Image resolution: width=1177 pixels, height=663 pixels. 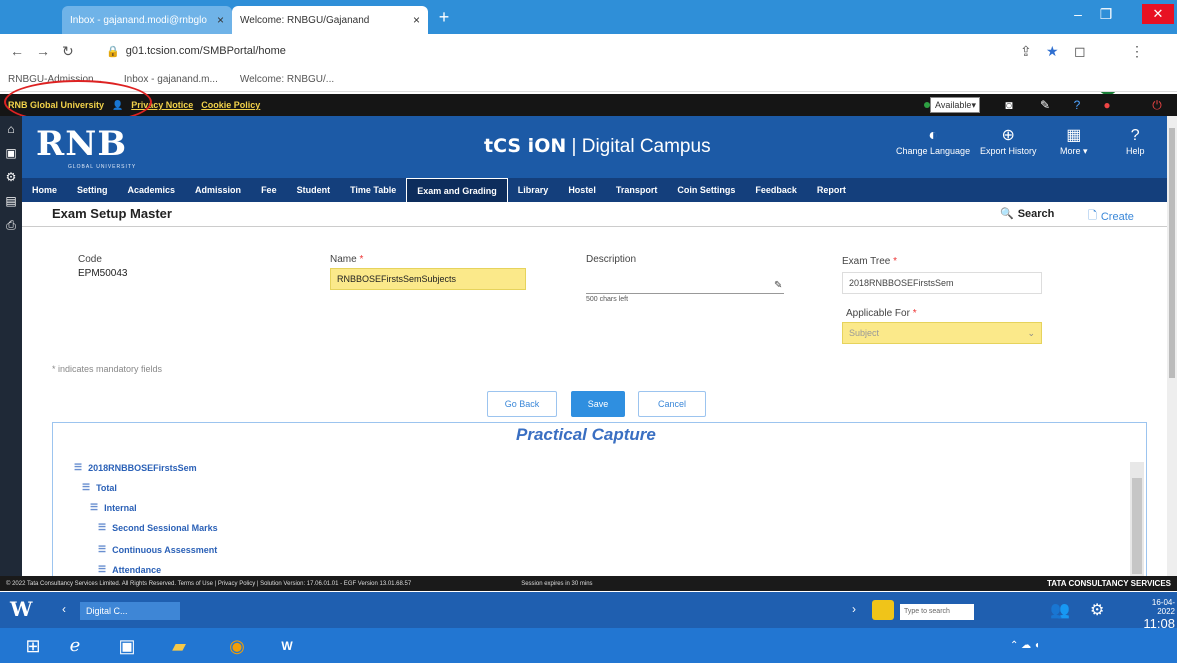 I want to click on tcs-brand: TATA CONSULTANCY SERVICES, so click(x=1108, y=583).